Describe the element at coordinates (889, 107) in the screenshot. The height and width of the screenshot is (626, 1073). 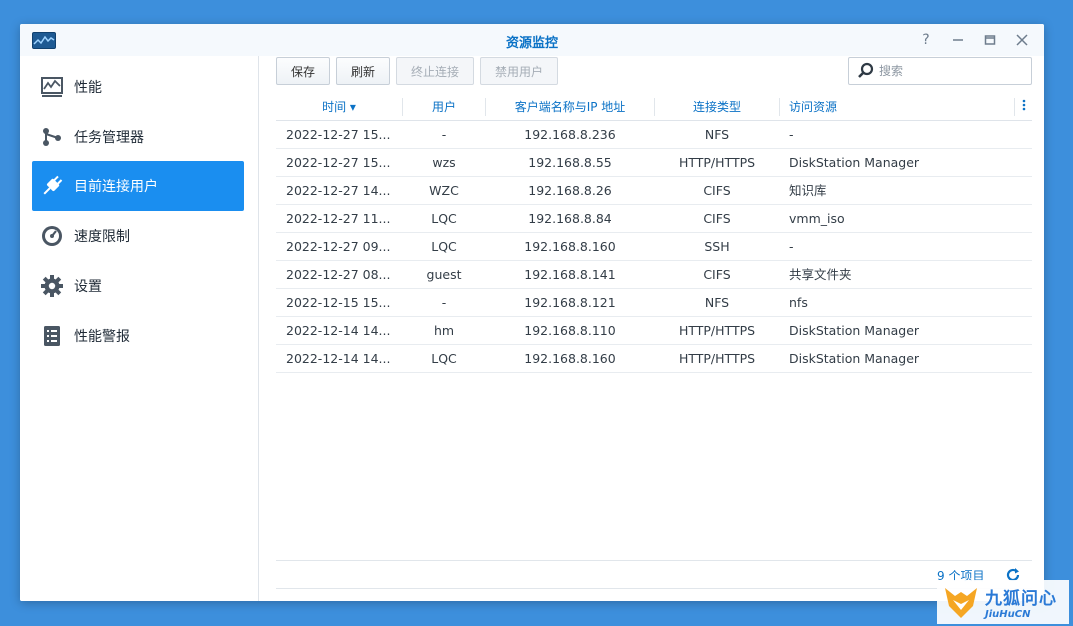
I see `column-header-resource: 访问资源` at that location.